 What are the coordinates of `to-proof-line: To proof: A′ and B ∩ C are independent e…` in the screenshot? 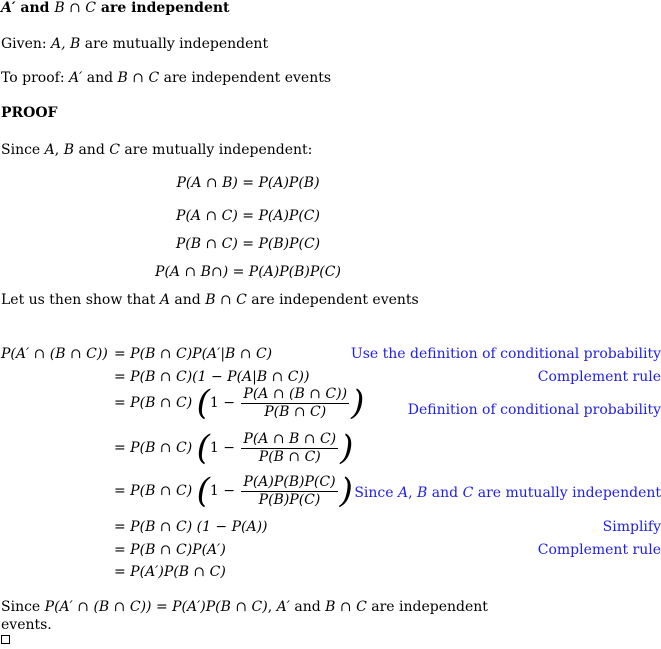 It's located at (166, 78).